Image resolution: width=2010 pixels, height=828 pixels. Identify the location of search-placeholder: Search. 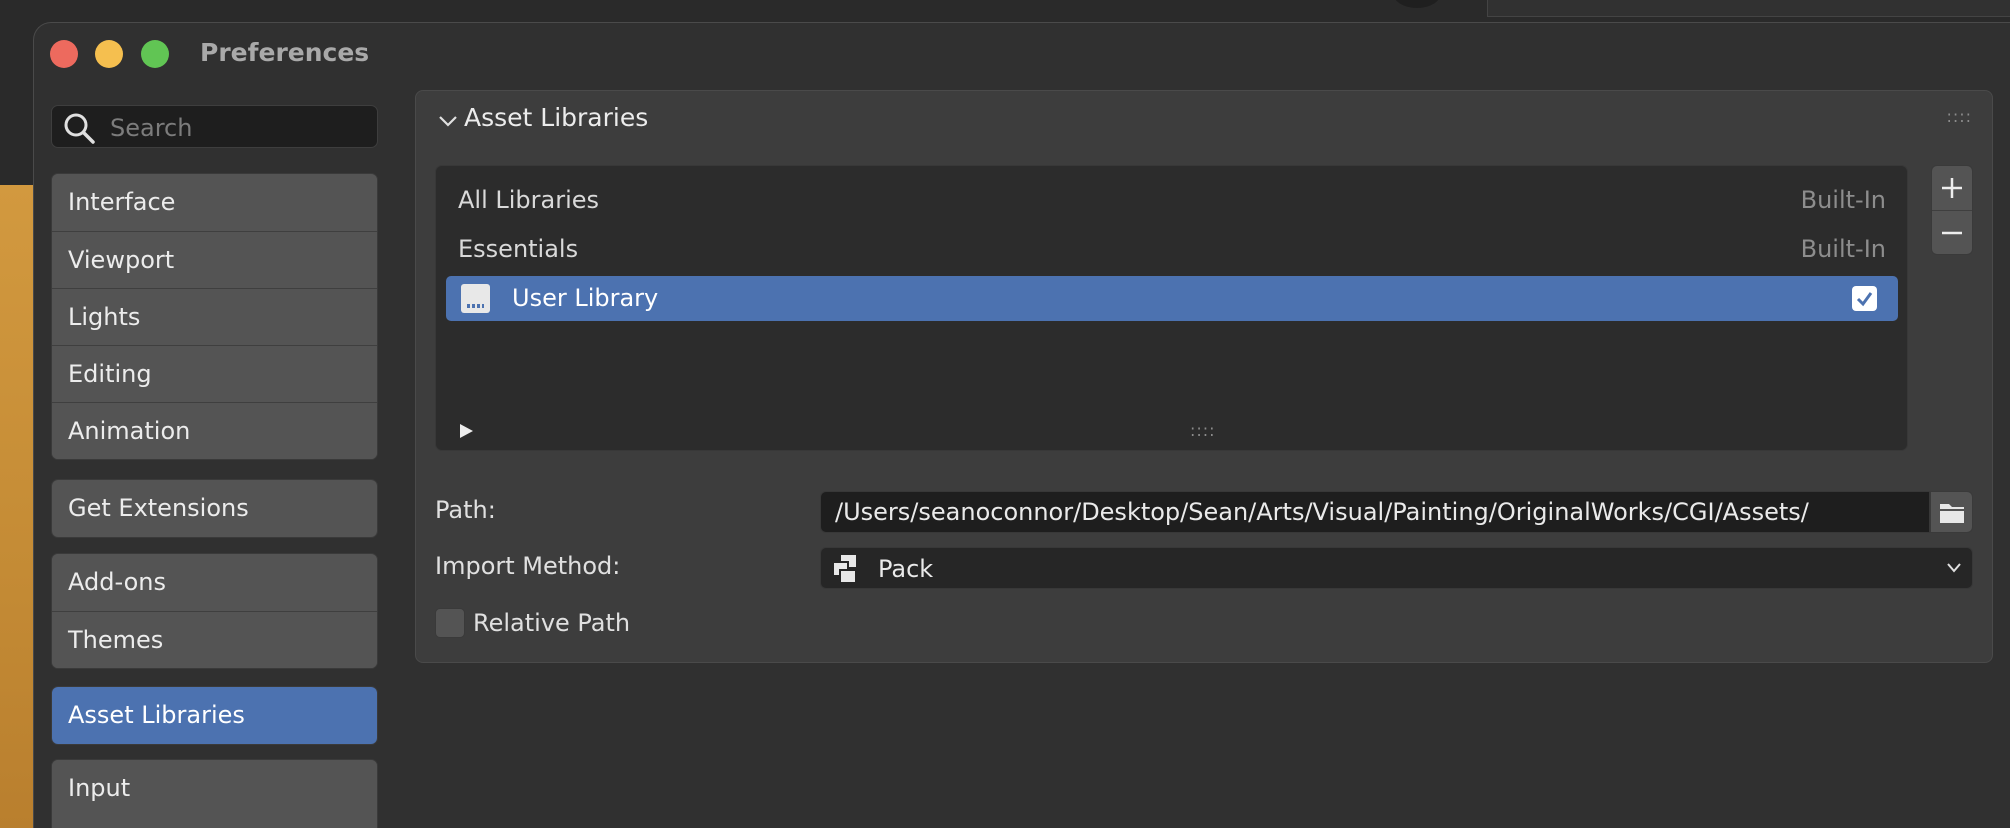
(151, 128).